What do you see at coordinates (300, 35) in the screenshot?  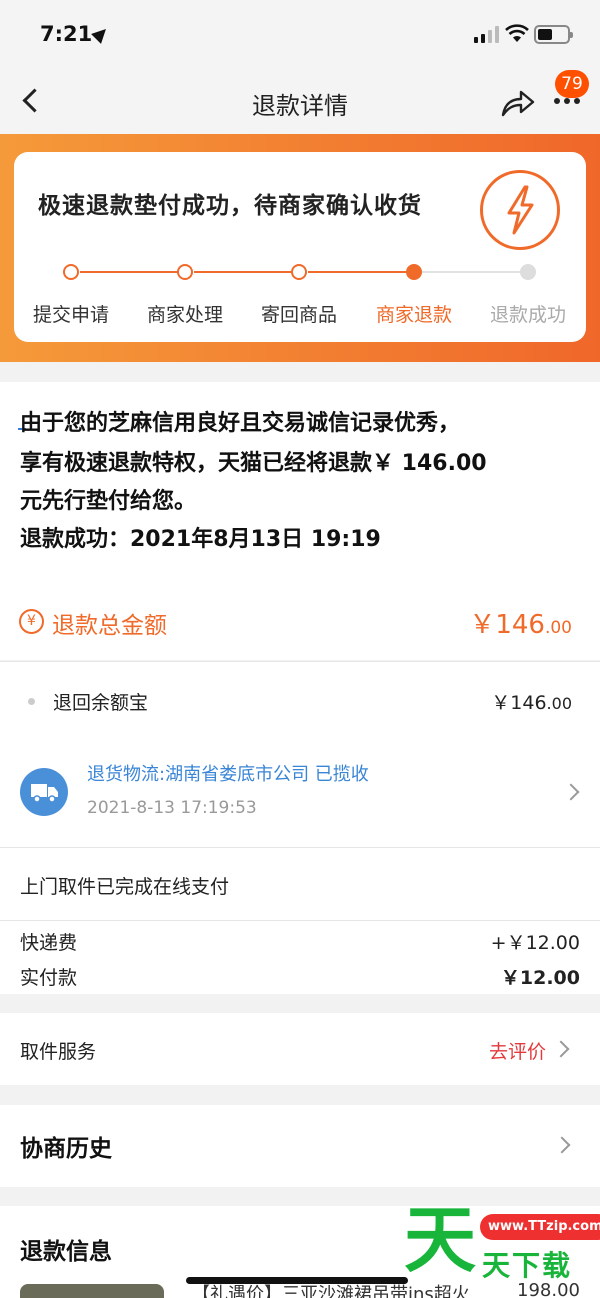 I see `status-bar: 7:21` at bounding box center [300, 35].